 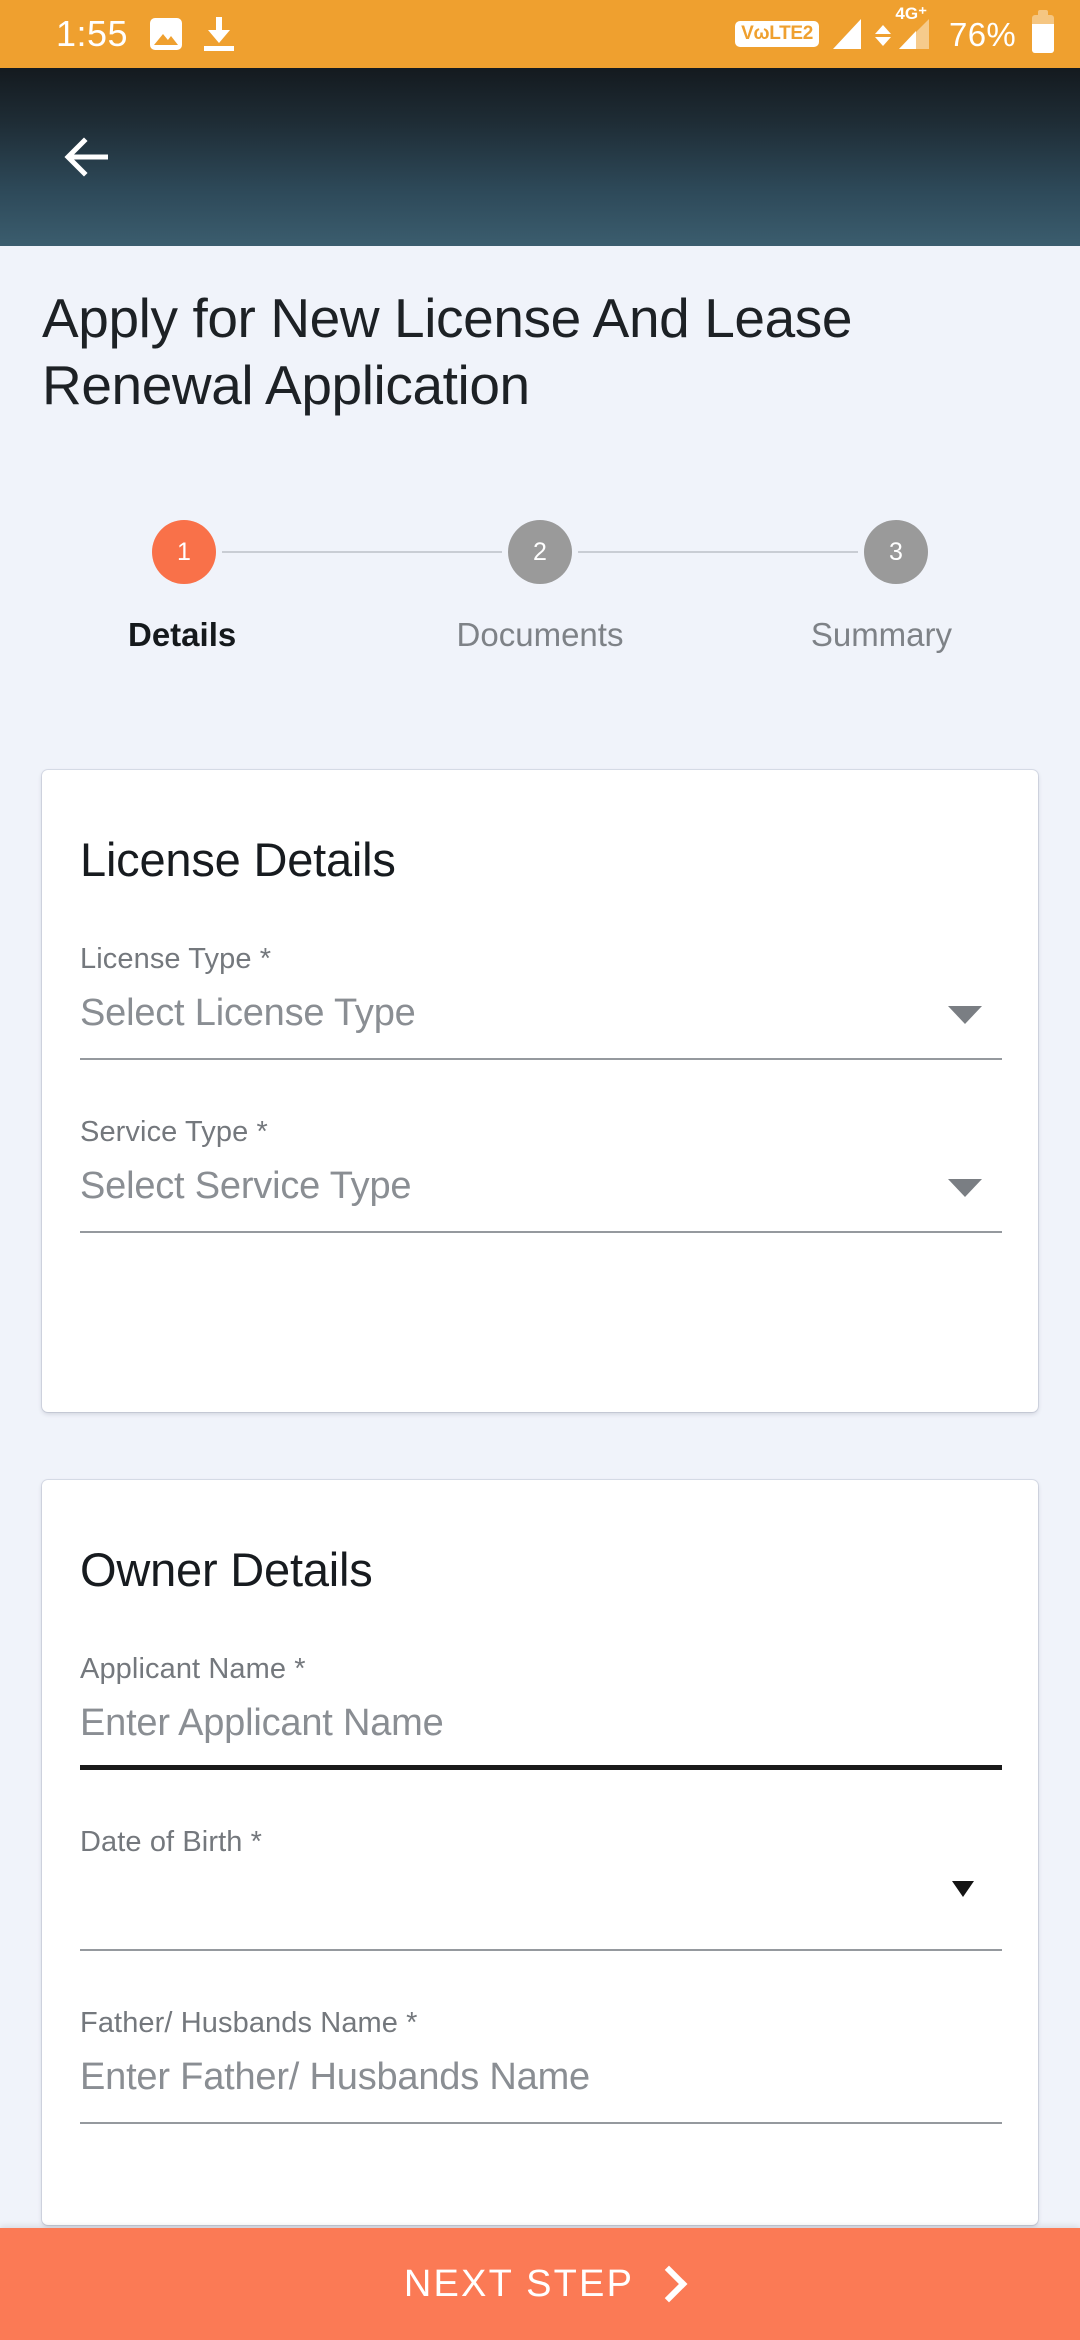 I want to click on status-bar-left: 1:55, so click(x=145, y=33).